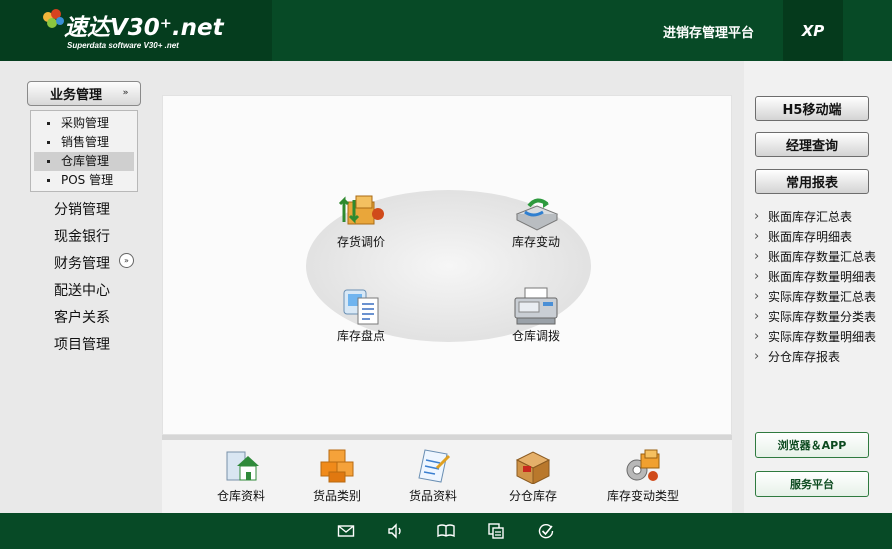 This screenshot has height=549, width=892. I want to click on bottom-toolbar: 仓库资料 货品类别 货品资料 分仓库存 库存变动类型, so click(447, 474).